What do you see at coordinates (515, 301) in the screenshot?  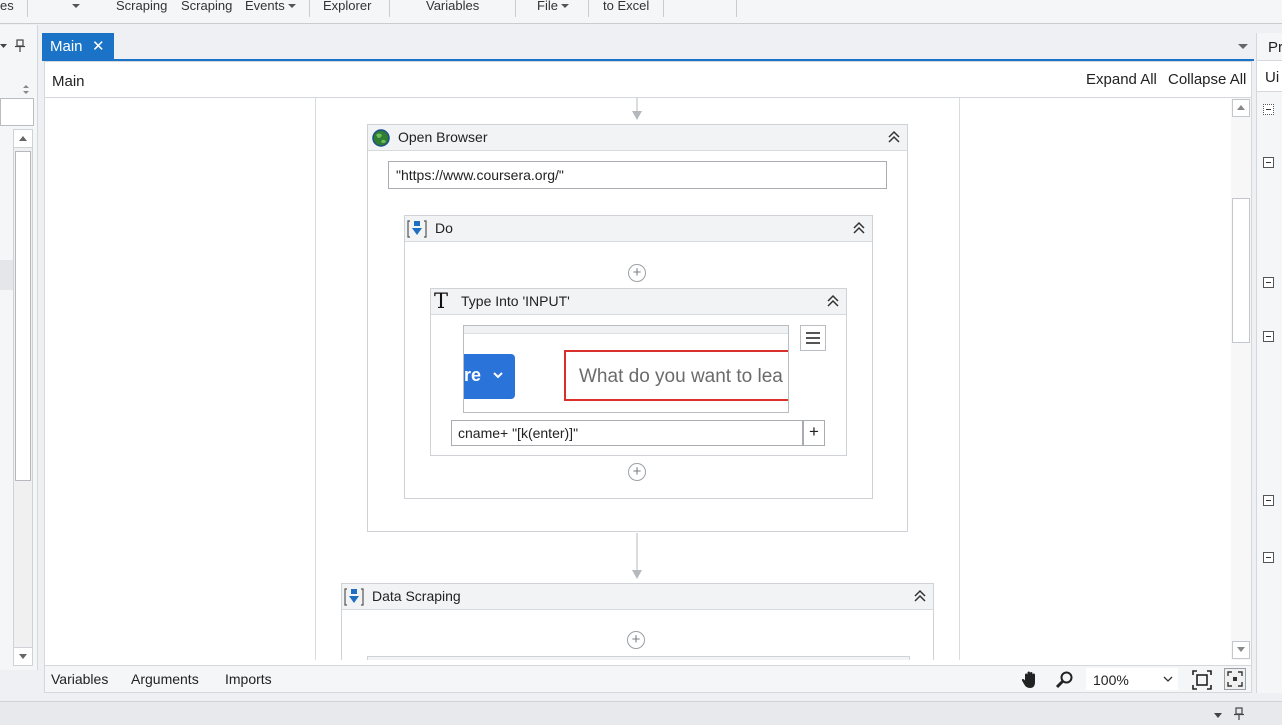 I see `type-into-title: Type Into 'INPUT'` at bounding box center [515, 301].